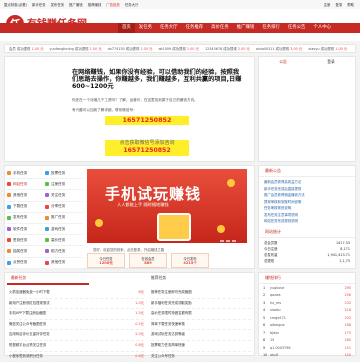 This screenshot has height=362, width=360. What do you see at coordinates (26, 184) in the screenshot?
I see `category-item: 网站任务` at bounding box center [26, 184].